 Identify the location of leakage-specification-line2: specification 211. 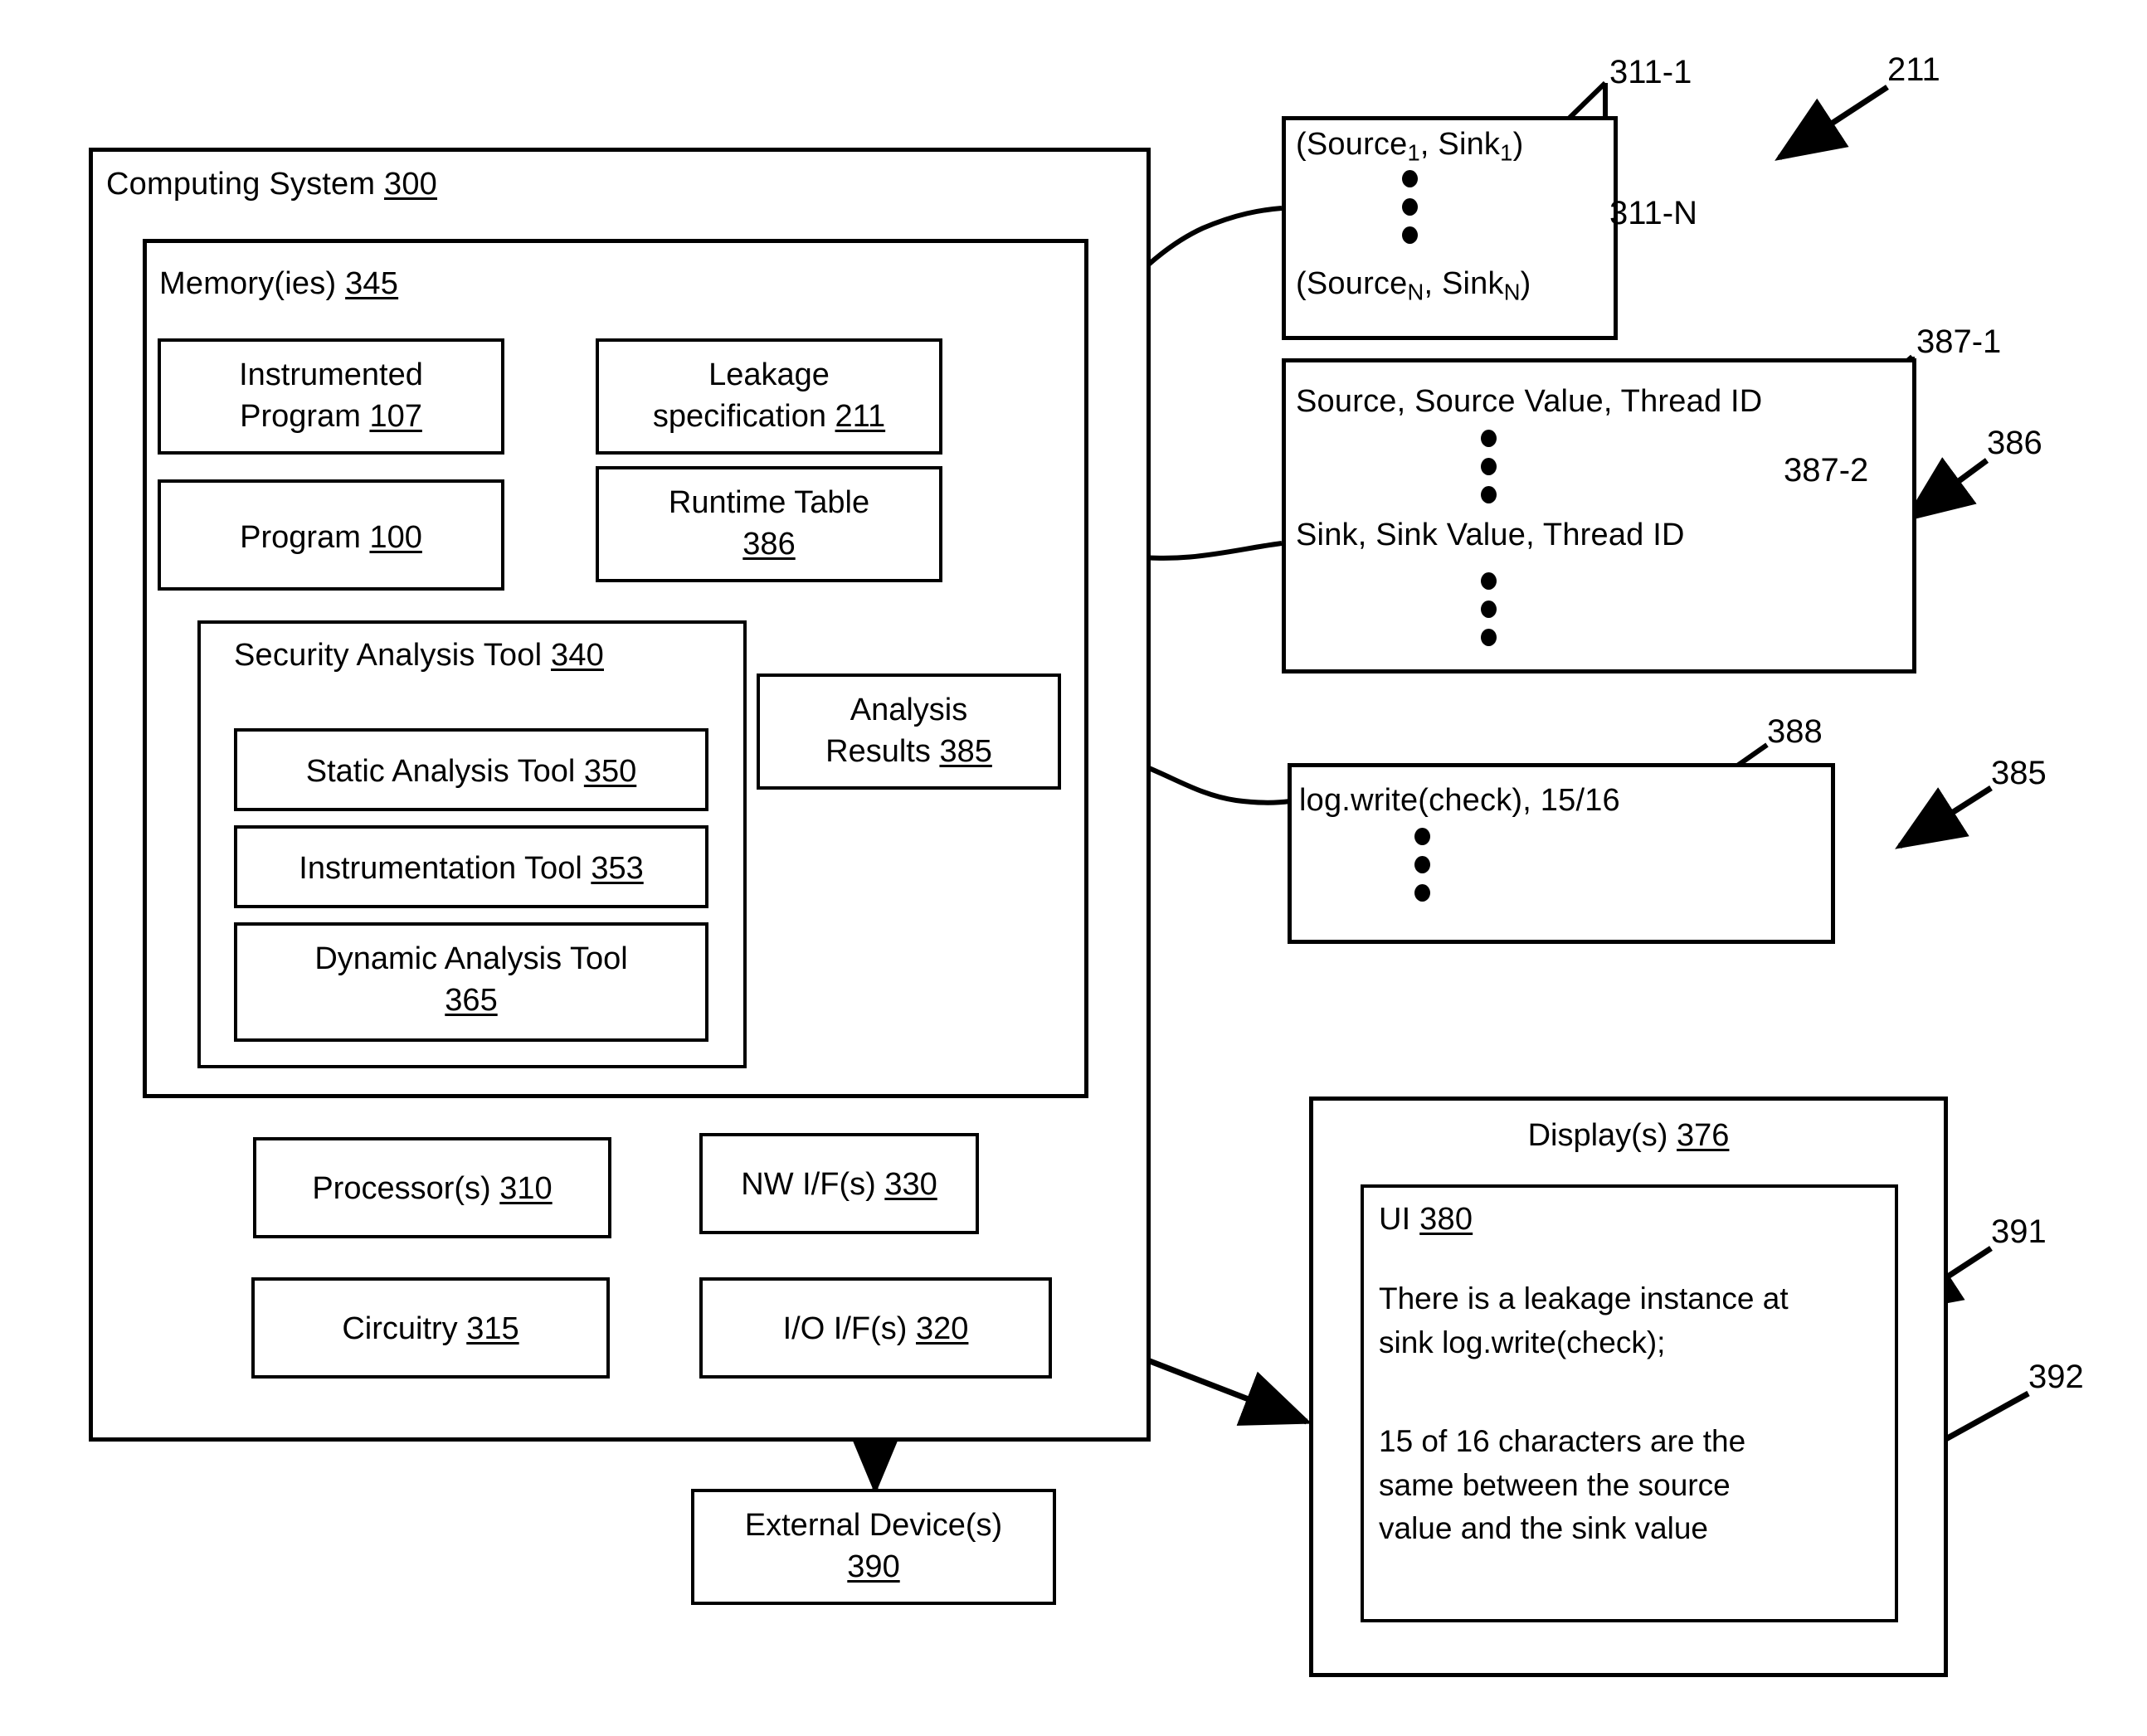
(769, 417).